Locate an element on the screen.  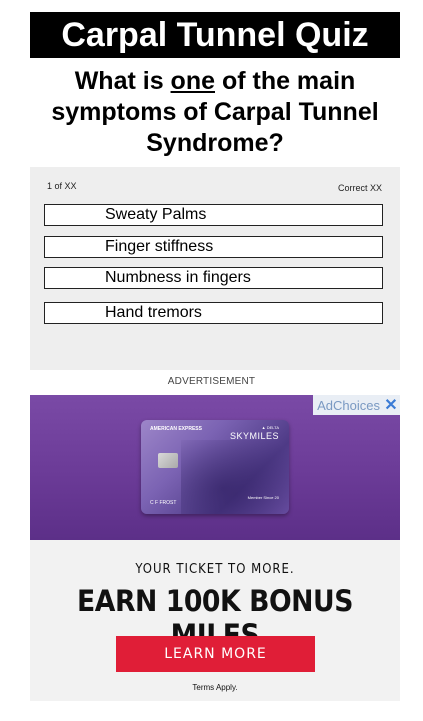
card-product: SKYMILES is located at coordinates (254, 436).